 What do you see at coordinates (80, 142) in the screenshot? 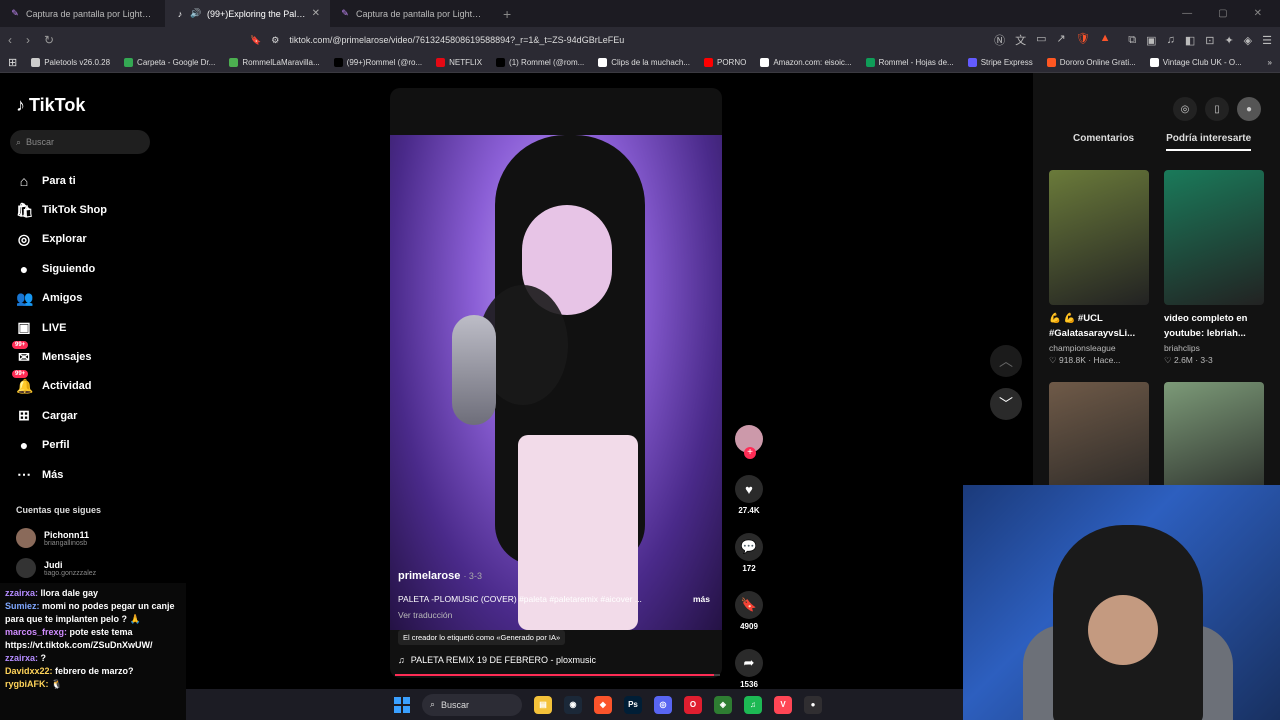
I see `search-input: ⌕ Buscar` at bounding box center [80, 142].